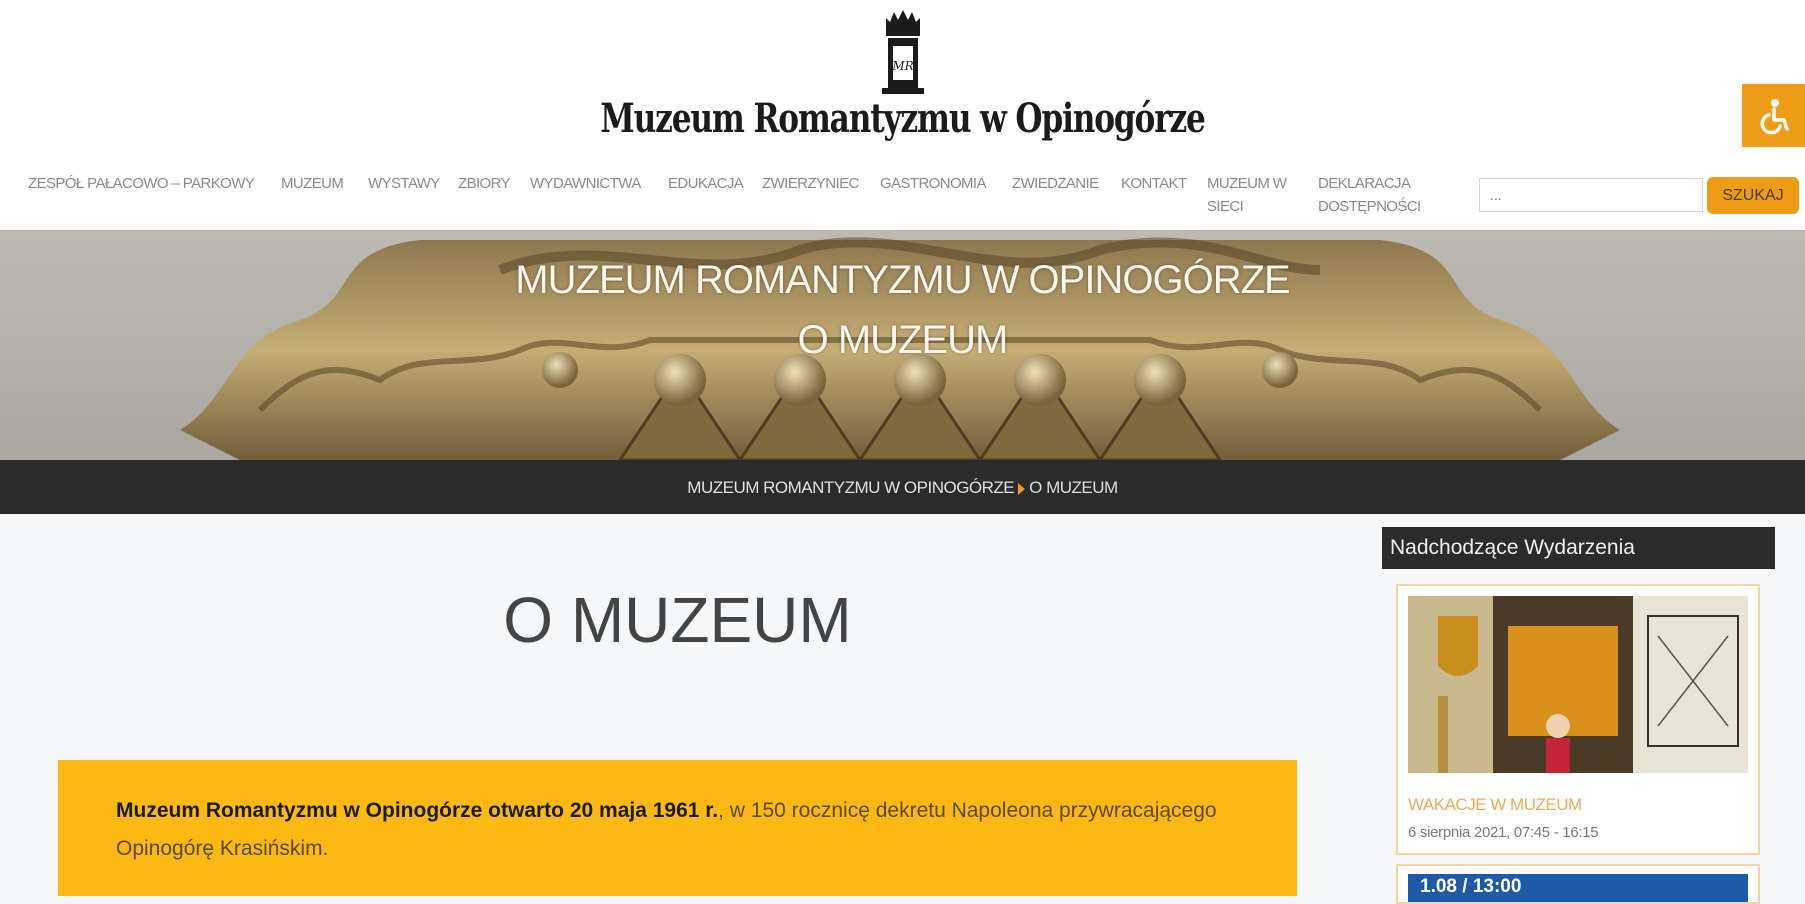  What do you see at coordinates (677, 620) in the screenshot?
I see `page-title: O MUZEUM` at bounding box center [677, 620].